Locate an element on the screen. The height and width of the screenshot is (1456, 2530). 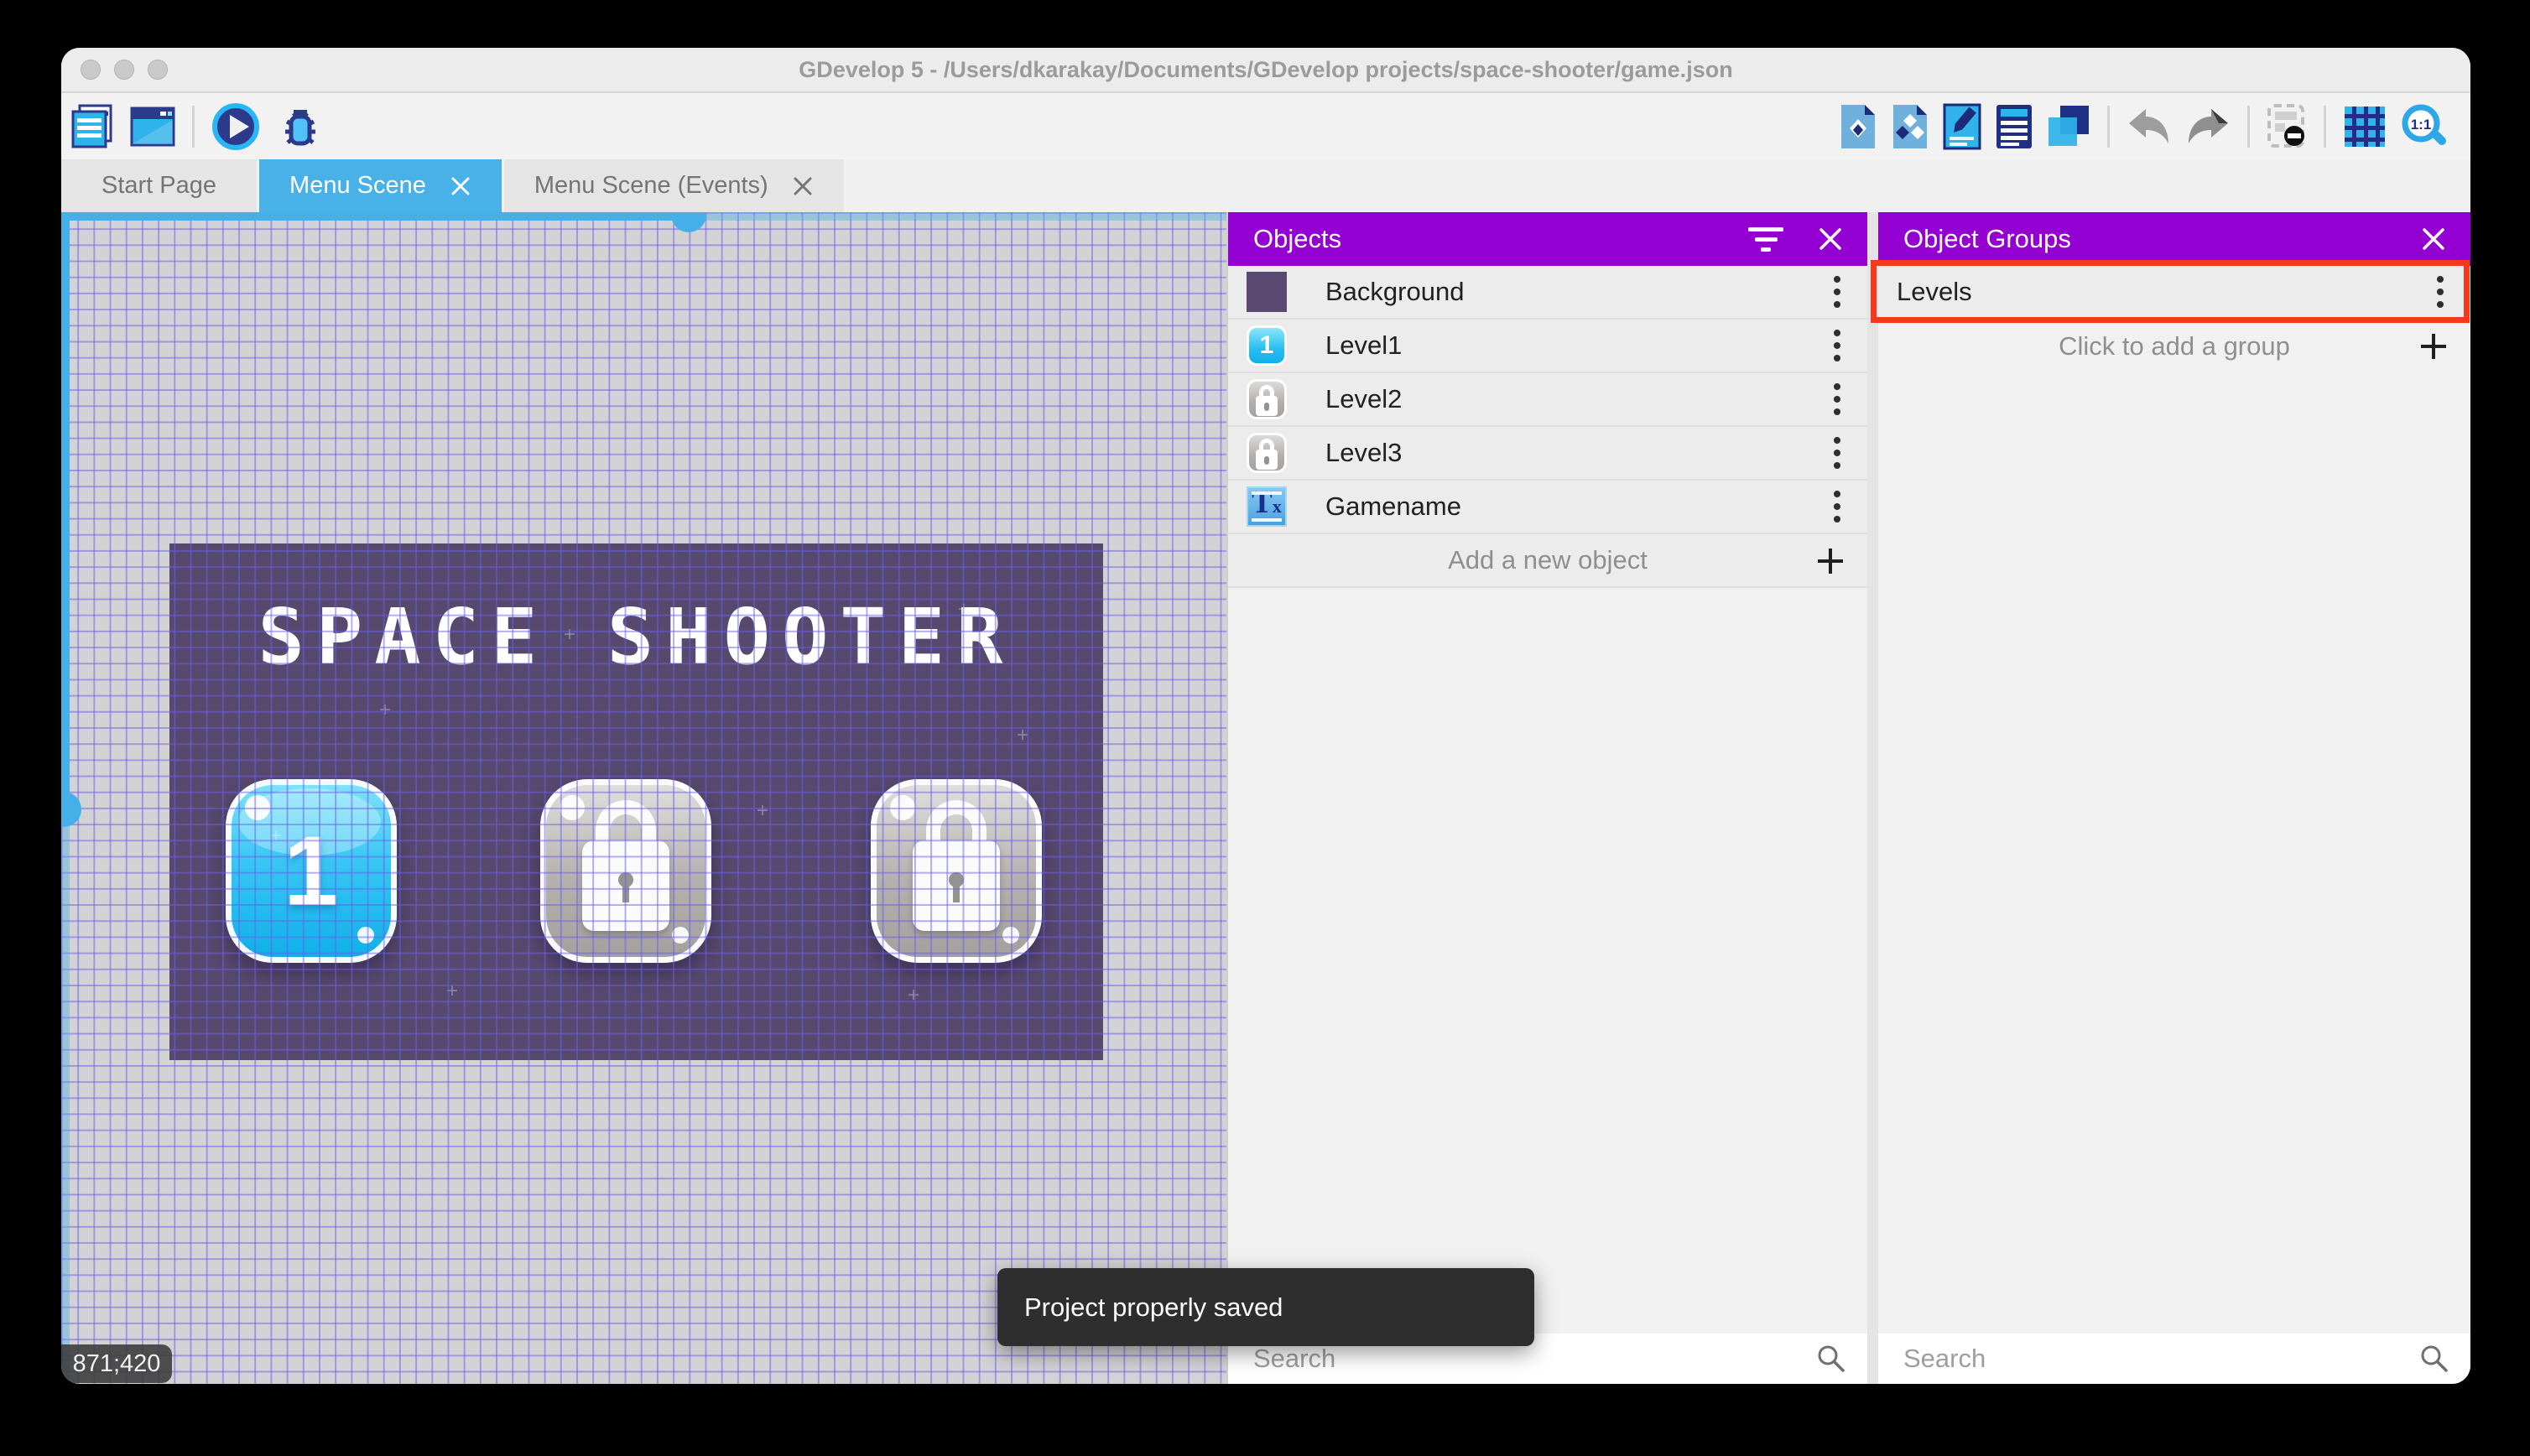
tab-menu-scene: Menu Scene is located at coordinates (380, 186).